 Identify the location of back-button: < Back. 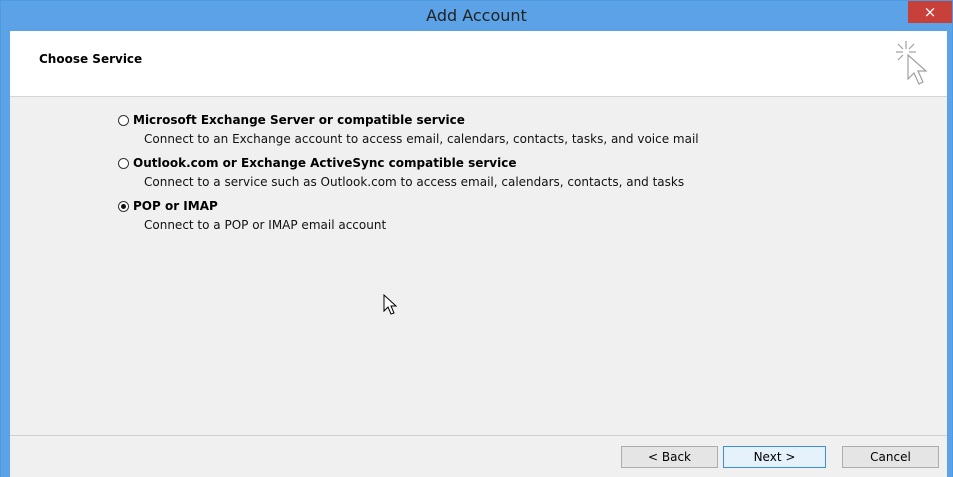
(669, 457).